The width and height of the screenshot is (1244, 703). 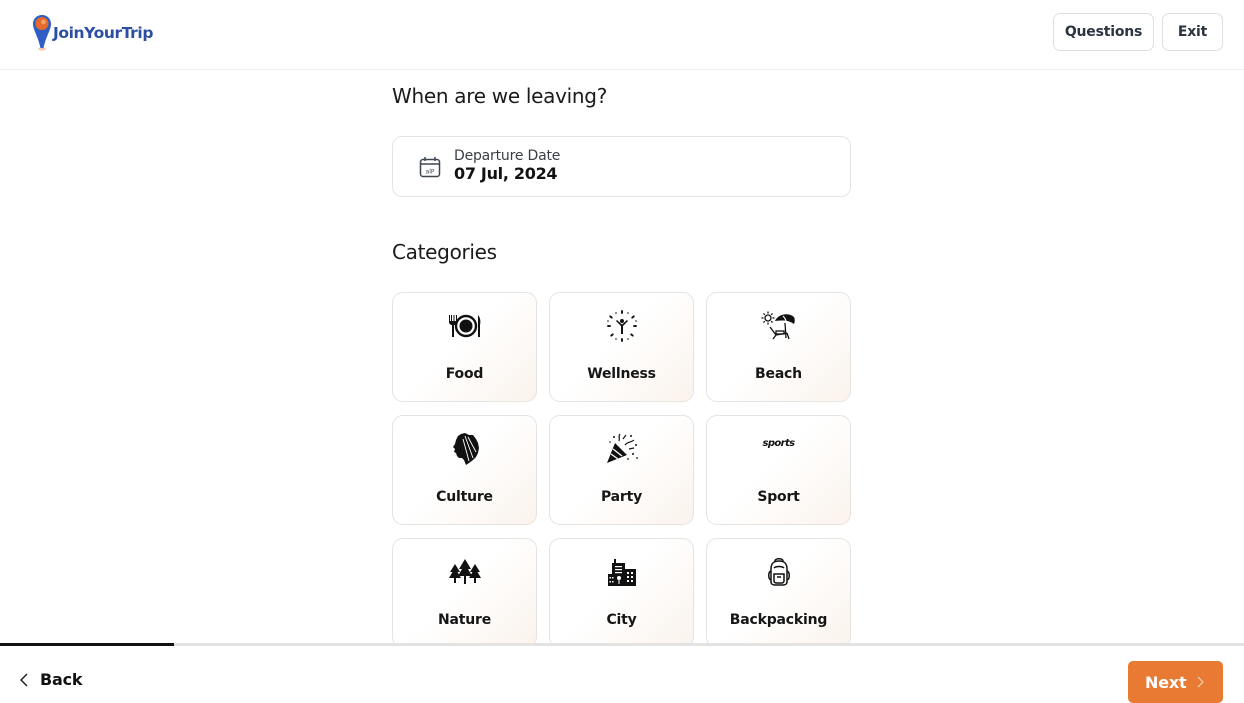 What do you see at coordinates (778, 593) in the screenshot?
I see `category-card-backpacking: Backpacking` at bounding box center [778, 593].